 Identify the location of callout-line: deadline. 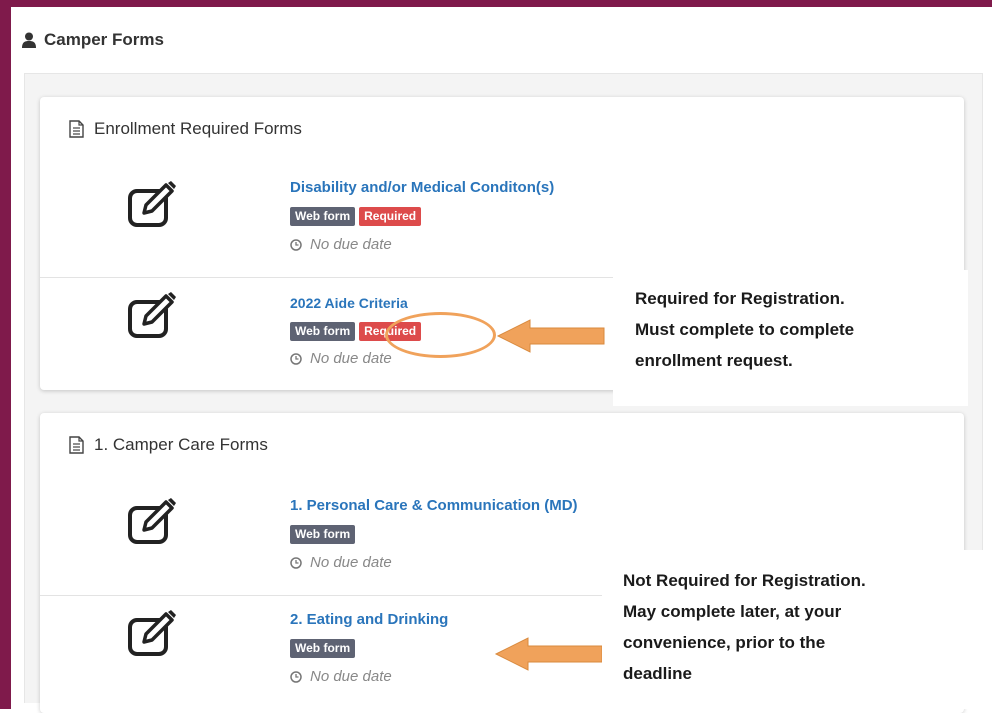
(657, 673).